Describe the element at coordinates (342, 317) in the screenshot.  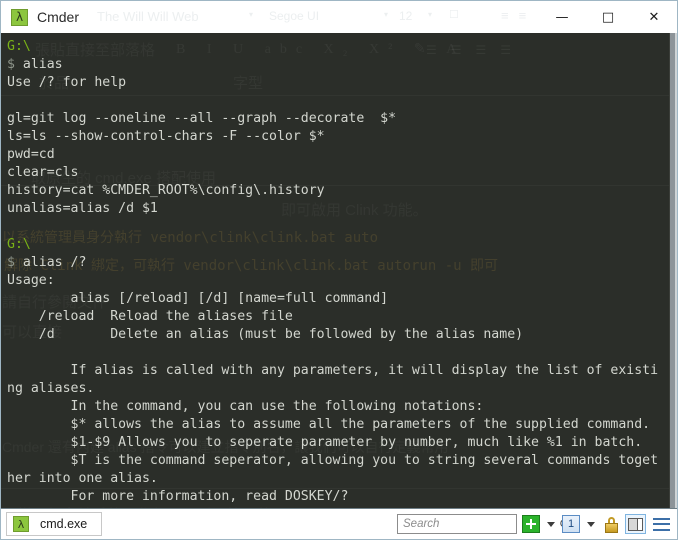
I see `terminal-line: /reload Reload the aliases file` at that location.